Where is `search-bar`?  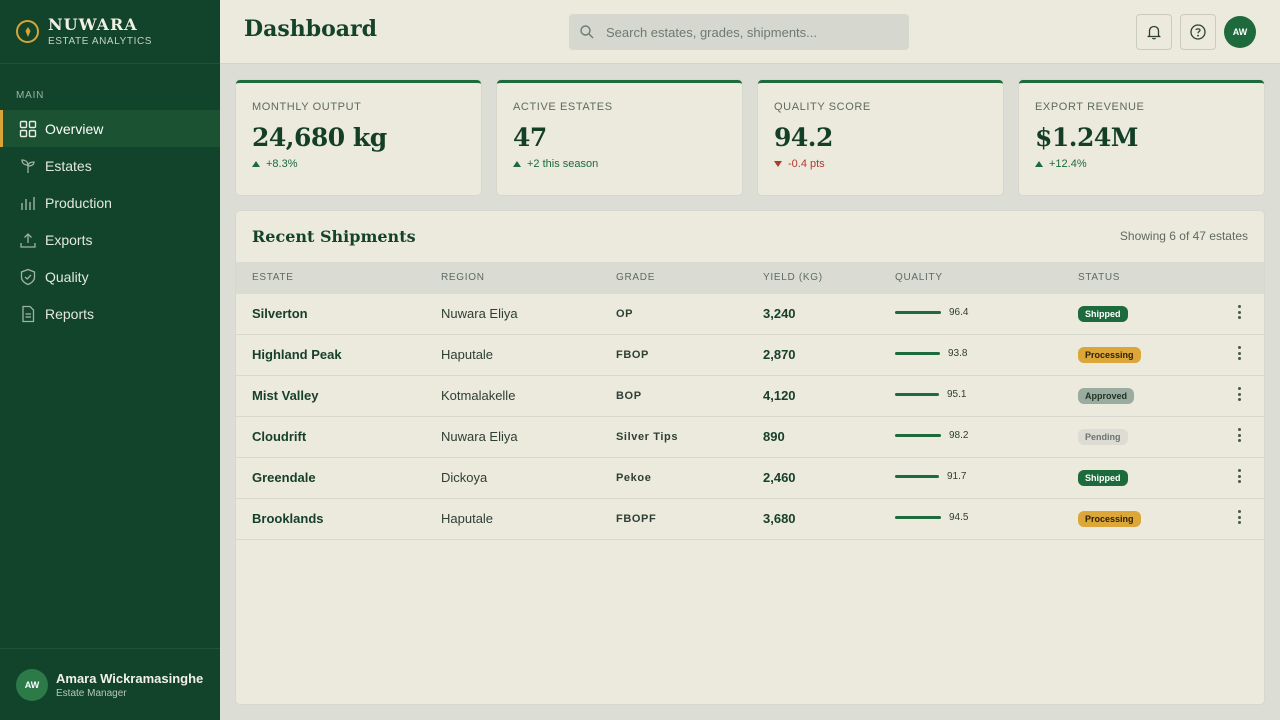
search-bar is located at coordinates (739, 32).